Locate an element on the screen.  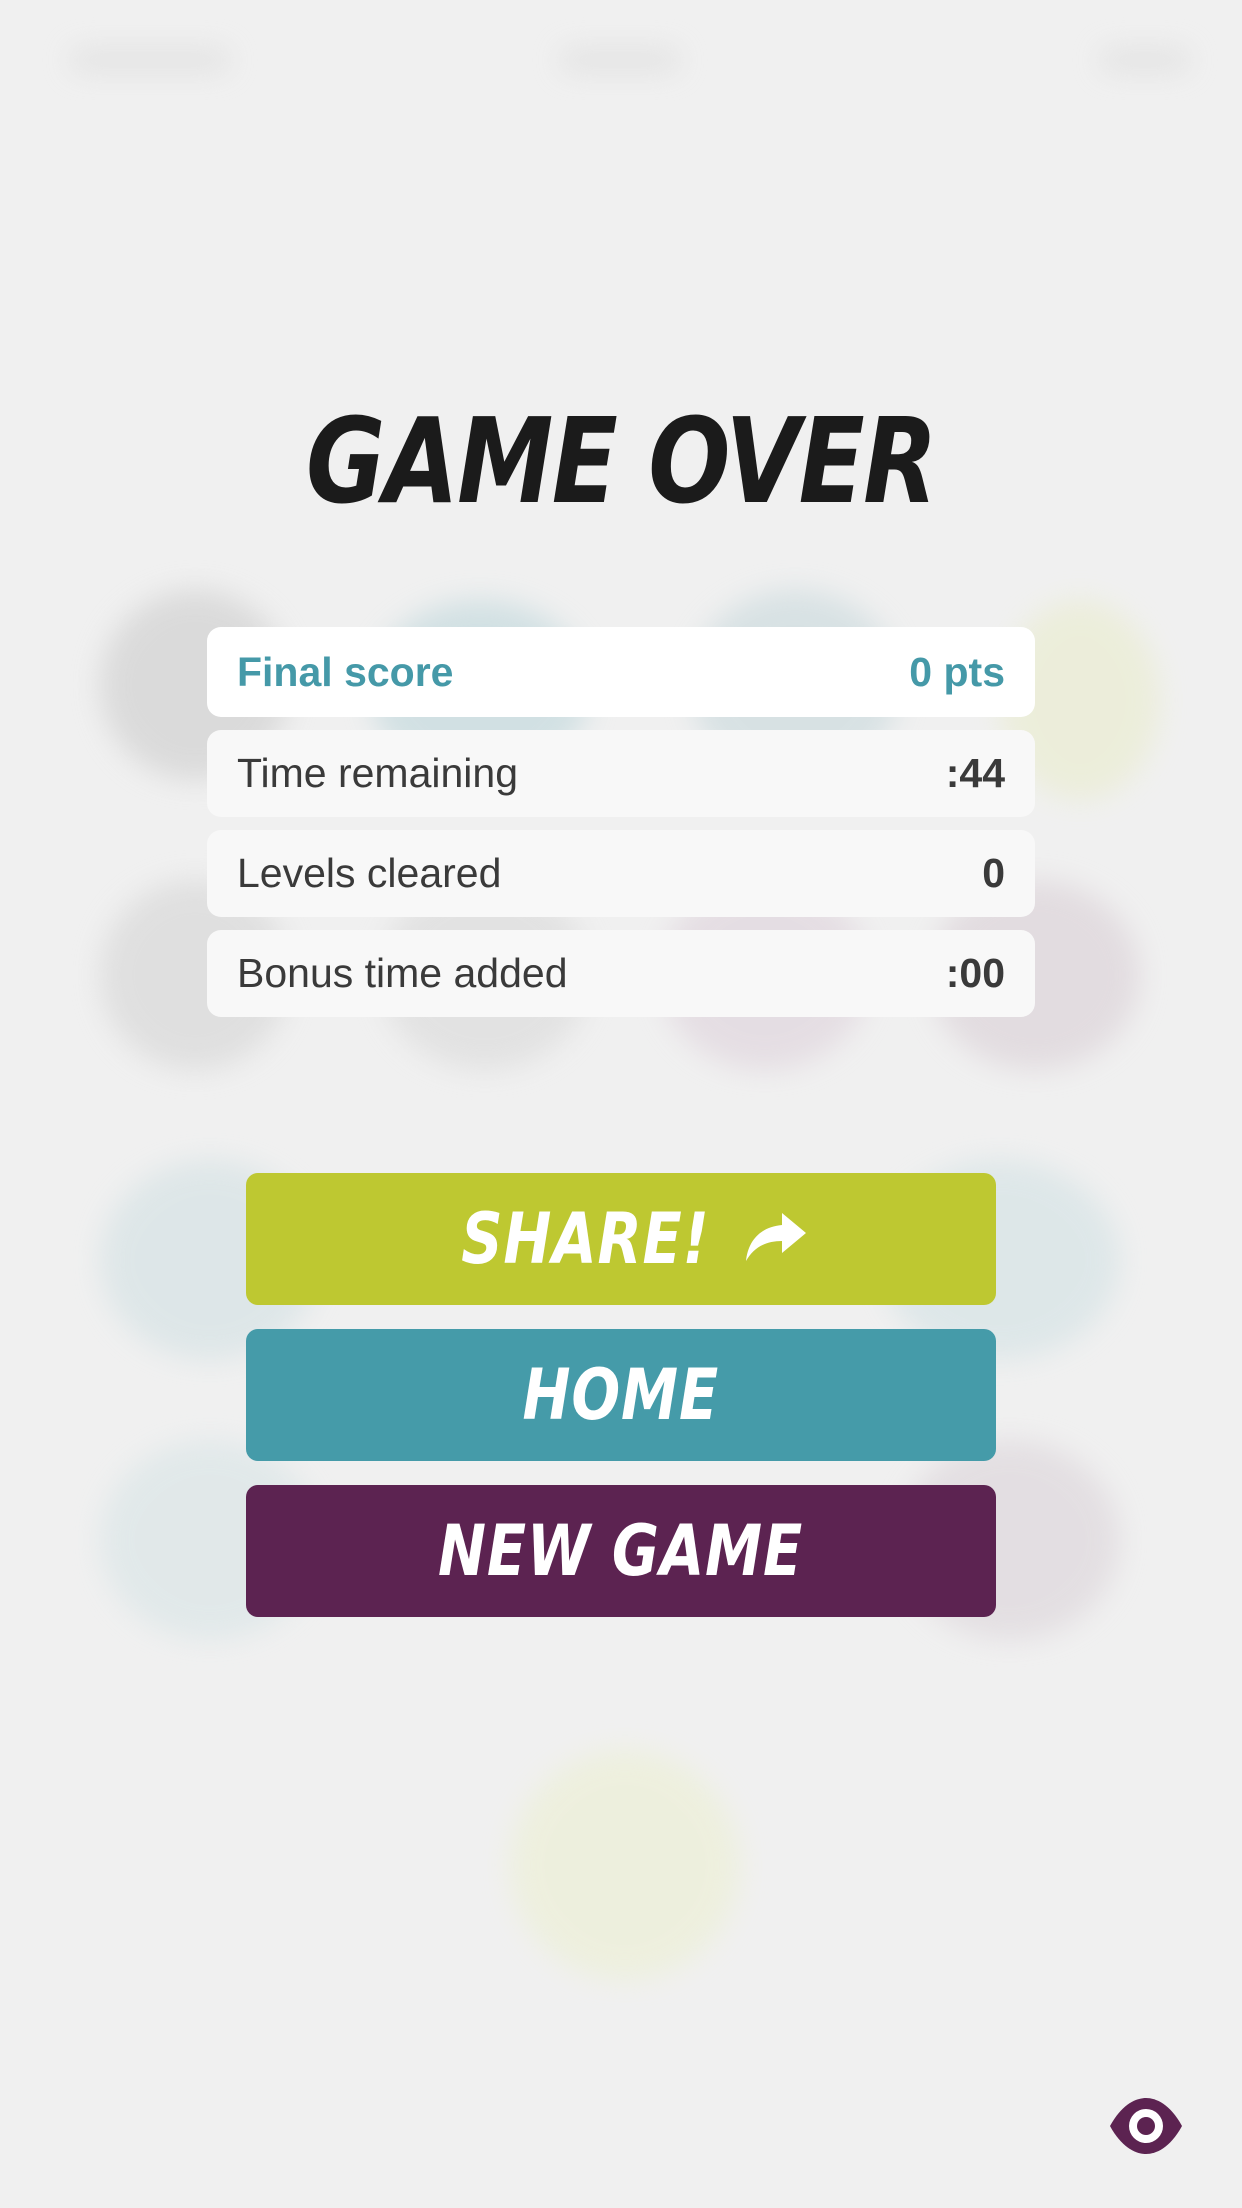
new-game-button: NEW GAME is located at coordinates (621, 1551).